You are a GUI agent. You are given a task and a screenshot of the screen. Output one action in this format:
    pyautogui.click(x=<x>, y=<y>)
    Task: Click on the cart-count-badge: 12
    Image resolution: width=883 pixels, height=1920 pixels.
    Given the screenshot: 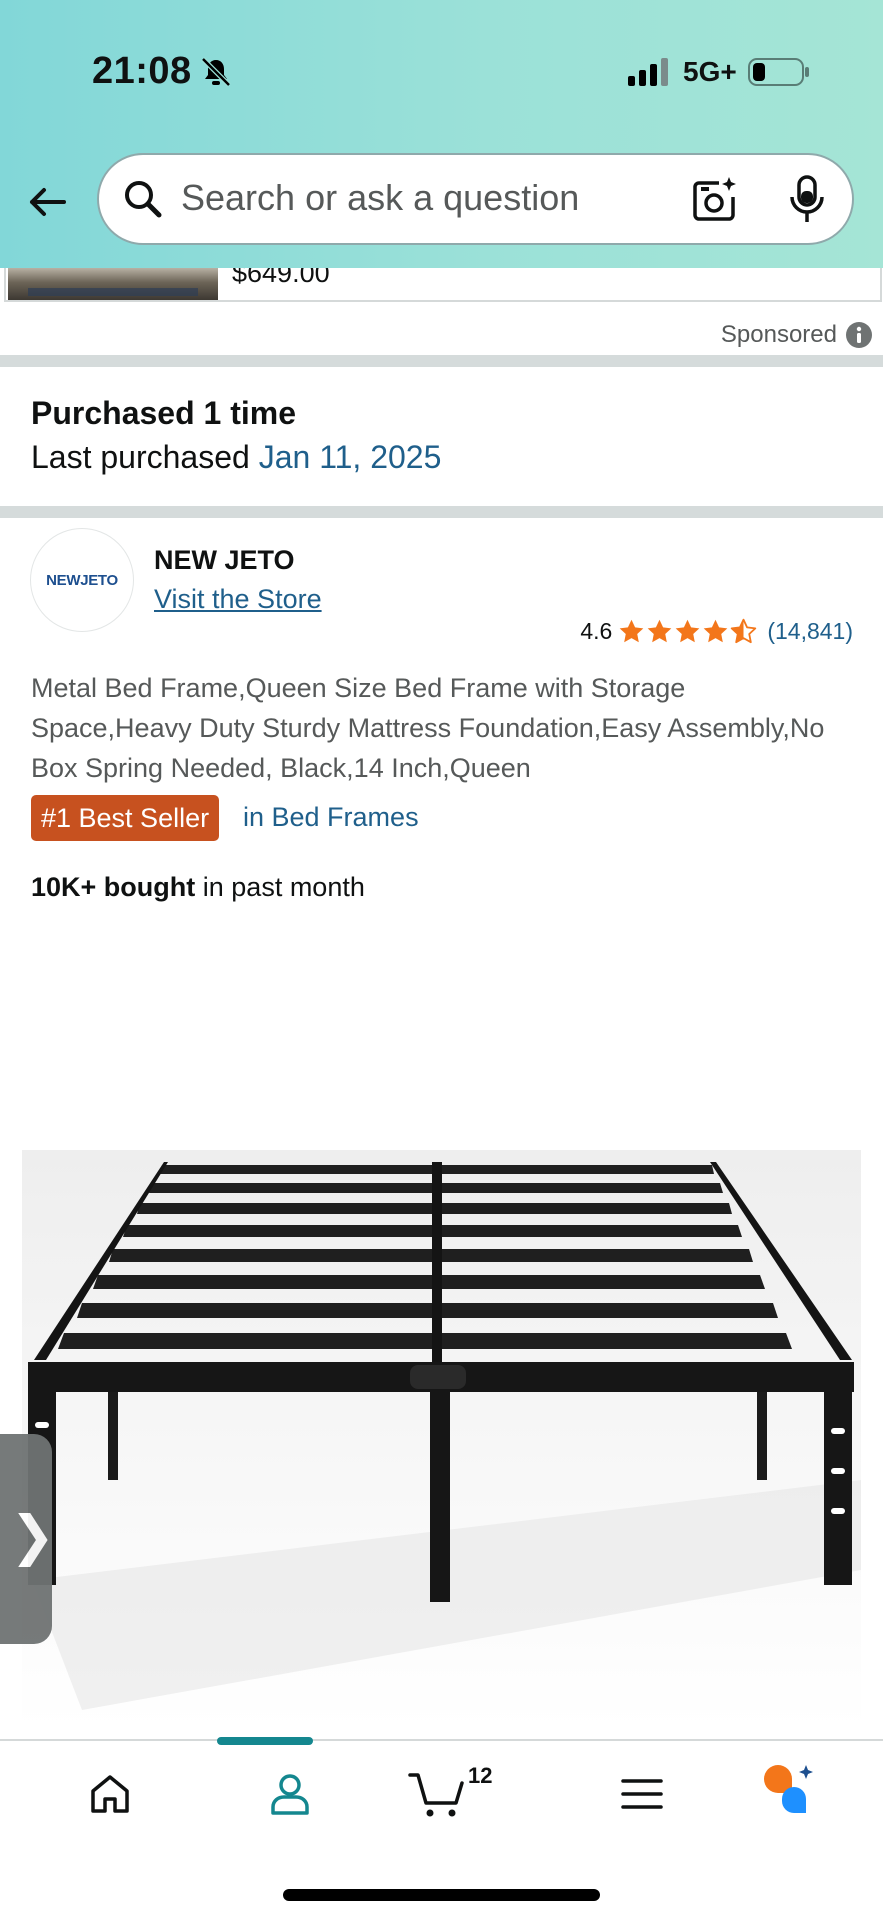 What is the action you would take?
    pyautogui.click(x=480, y=1775)
    